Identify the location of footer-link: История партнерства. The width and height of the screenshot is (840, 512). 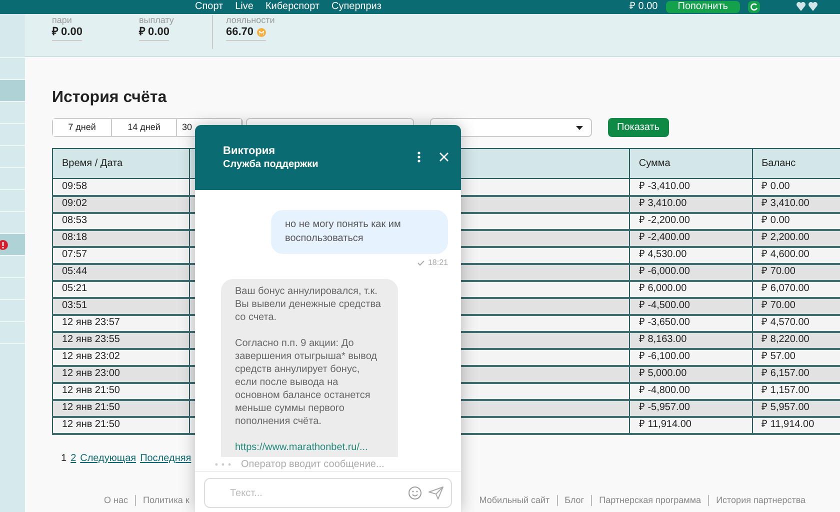
(760, 500).